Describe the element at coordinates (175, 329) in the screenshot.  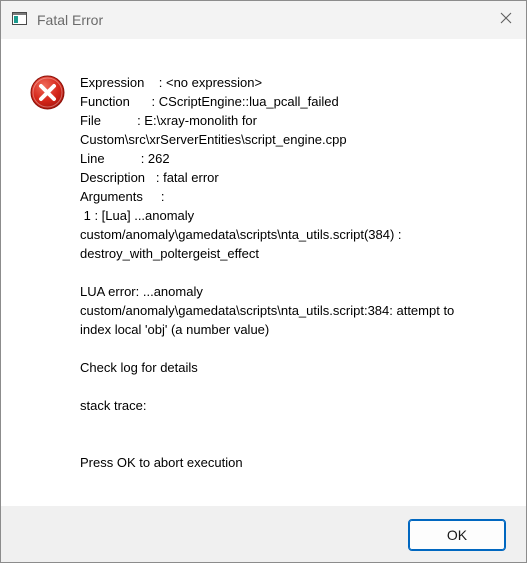
I see `message-line: index local 'obj' (a number value)` at that location.